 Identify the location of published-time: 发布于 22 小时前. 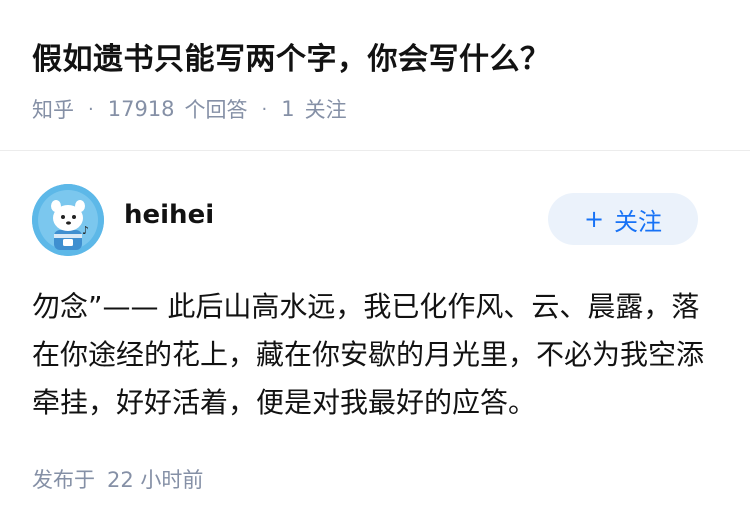
(117, 479).